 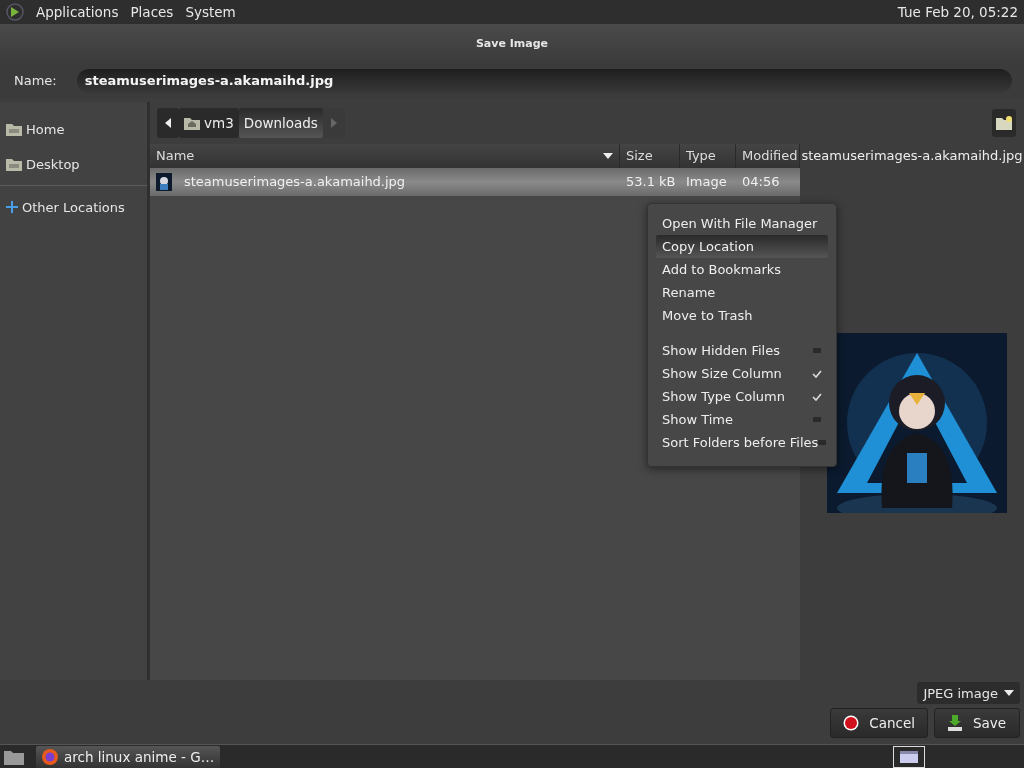 I want to click on cancel-button: Cancel, so click(x=879, y=723).